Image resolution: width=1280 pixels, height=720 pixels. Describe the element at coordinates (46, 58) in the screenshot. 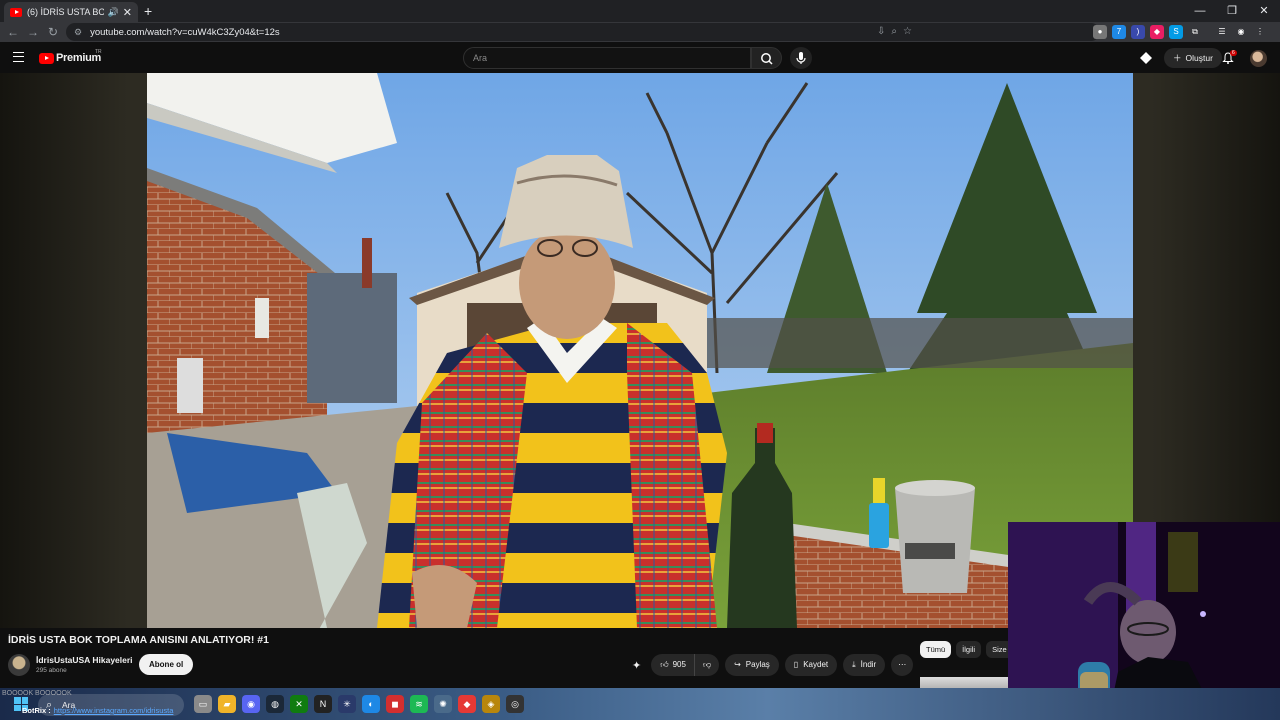

I see `youtube-play-icon` at that location.